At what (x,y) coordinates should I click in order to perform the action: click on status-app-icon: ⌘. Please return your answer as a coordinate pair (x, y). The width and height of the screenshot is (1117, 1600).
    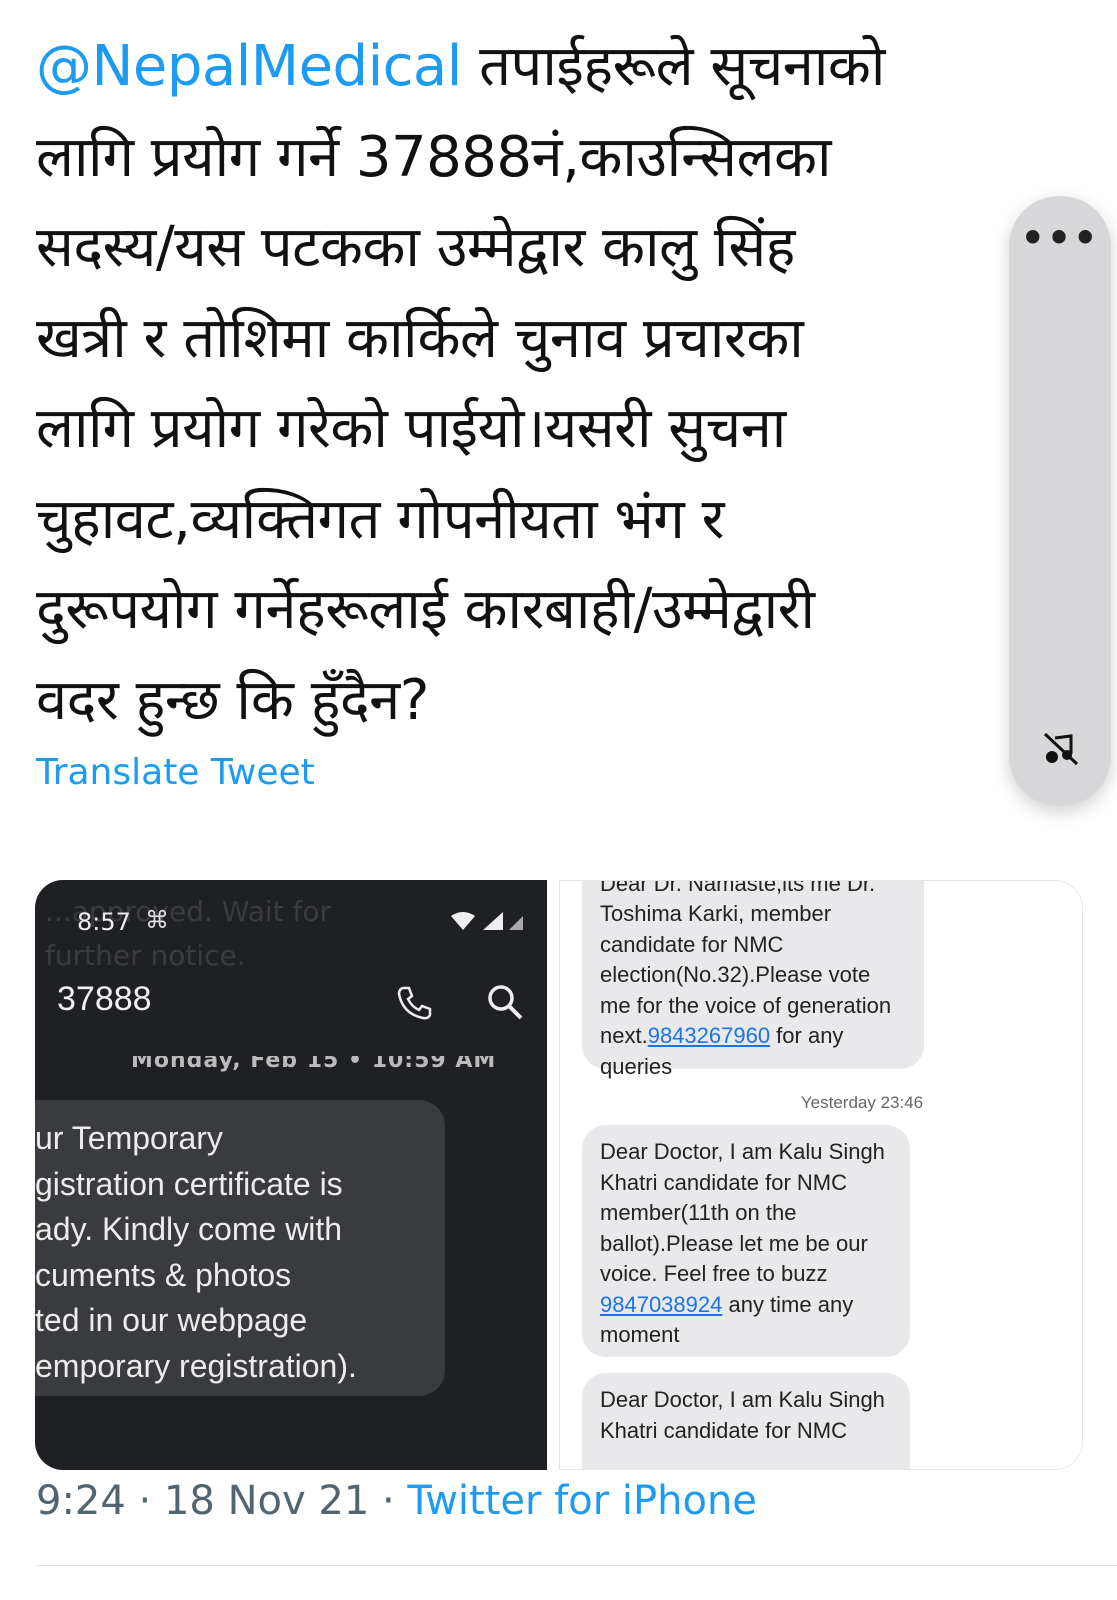
    Looking at the image, I should click on (157, 920).